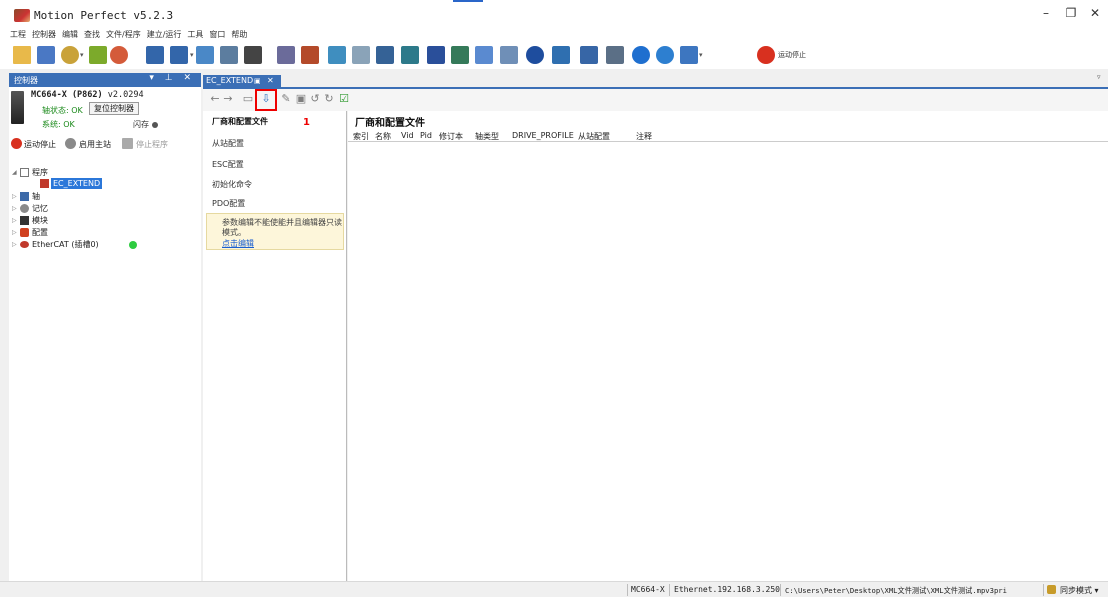  What do you see at coordinates (164, 35) in the screenshot?
I see `menu-build-run: 建立/运行` at bounding box center [164, 35].